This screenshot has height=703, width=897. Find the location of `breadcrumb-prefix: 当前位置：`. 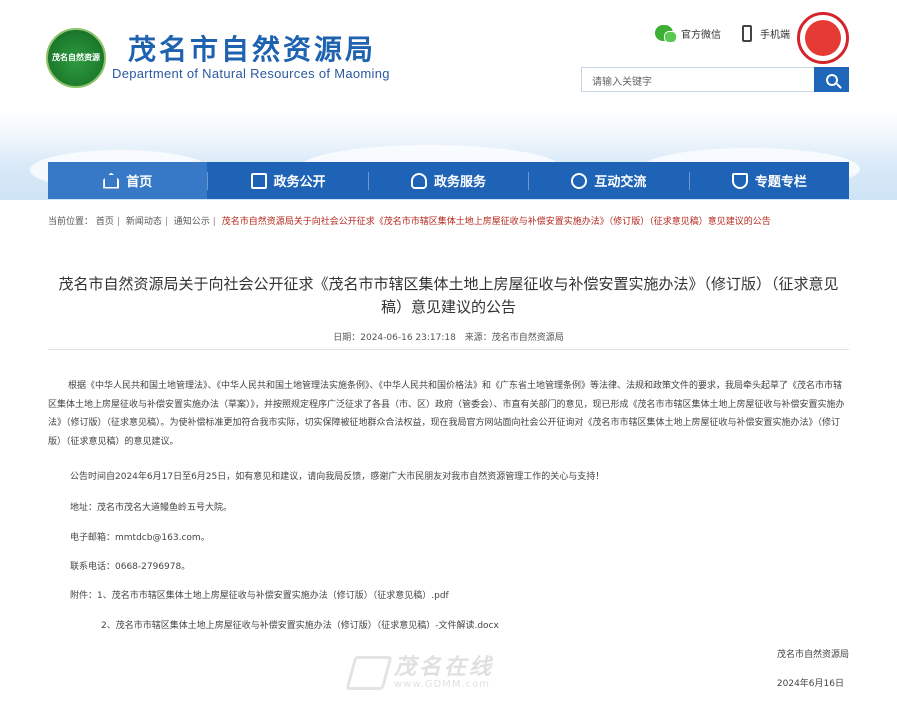

breadcrumb-prefix: 当前位置： is located at coordinates (71, 222).